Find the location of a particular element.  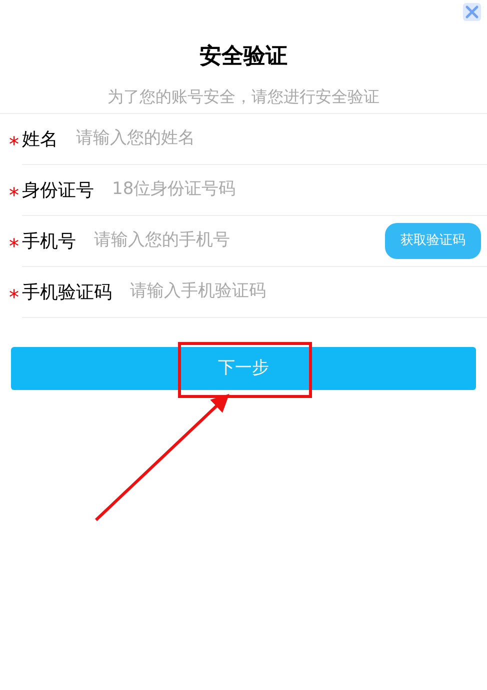

field-label: 身份证号 is located at coordinates (58, 190).